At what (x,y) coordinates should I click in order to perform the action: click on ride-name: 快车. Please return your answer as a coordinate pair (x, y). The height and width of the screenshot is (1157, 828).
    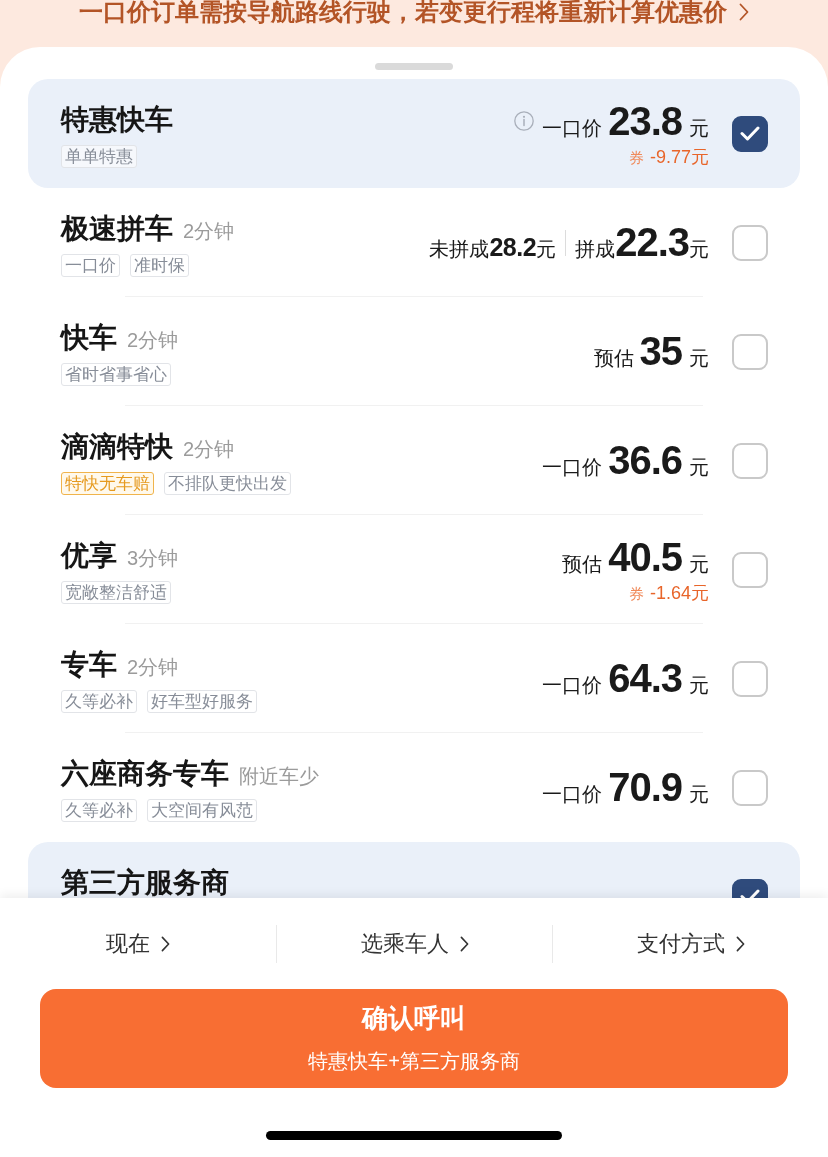
    Looking at the image, I should click on (89, 338).